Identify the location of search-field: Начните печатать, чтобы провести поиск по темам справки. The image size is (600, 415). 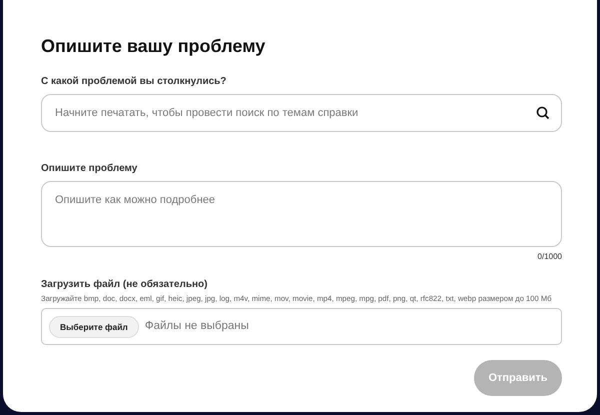
(301, 113).